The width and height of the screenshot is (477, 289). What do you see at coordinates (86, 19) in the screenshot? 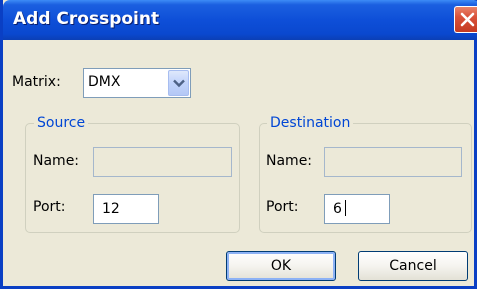
I see `window-title: Add Crosspoint` at bounding box center [86, 19].